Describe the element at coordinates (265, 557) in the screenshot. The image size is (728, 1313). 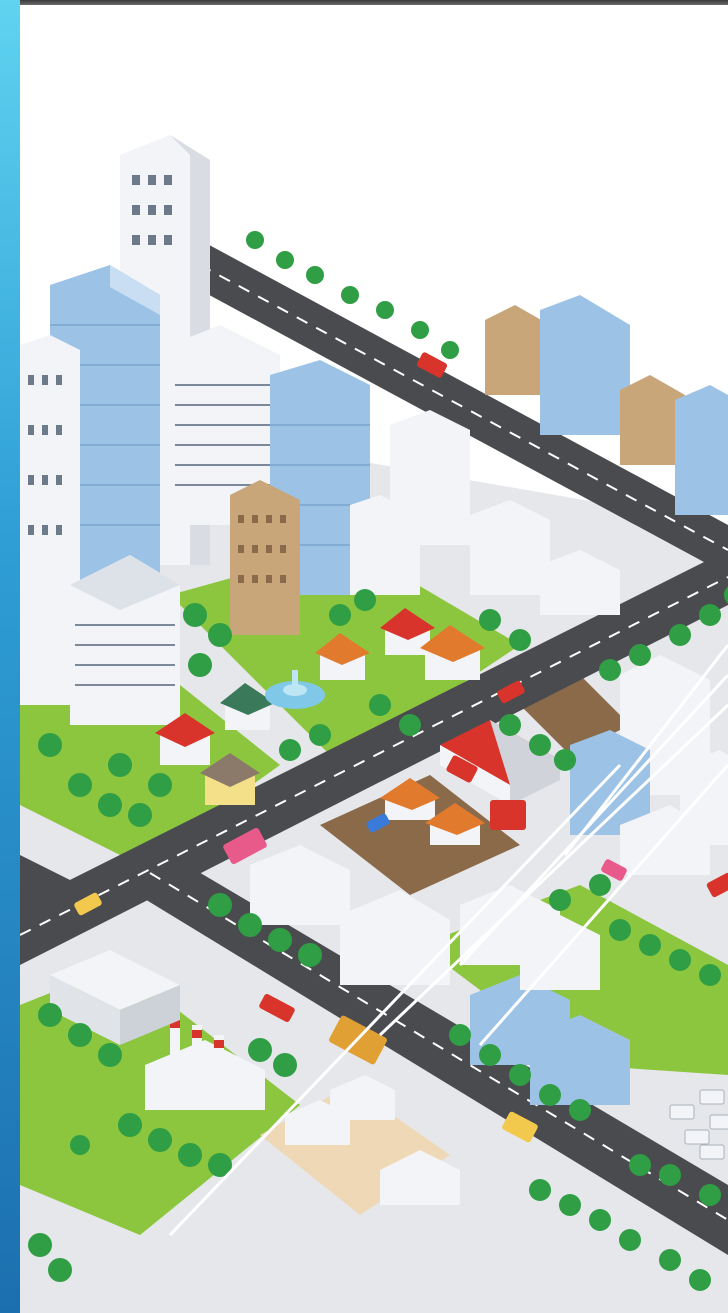
I see `brick-tower` at that location.